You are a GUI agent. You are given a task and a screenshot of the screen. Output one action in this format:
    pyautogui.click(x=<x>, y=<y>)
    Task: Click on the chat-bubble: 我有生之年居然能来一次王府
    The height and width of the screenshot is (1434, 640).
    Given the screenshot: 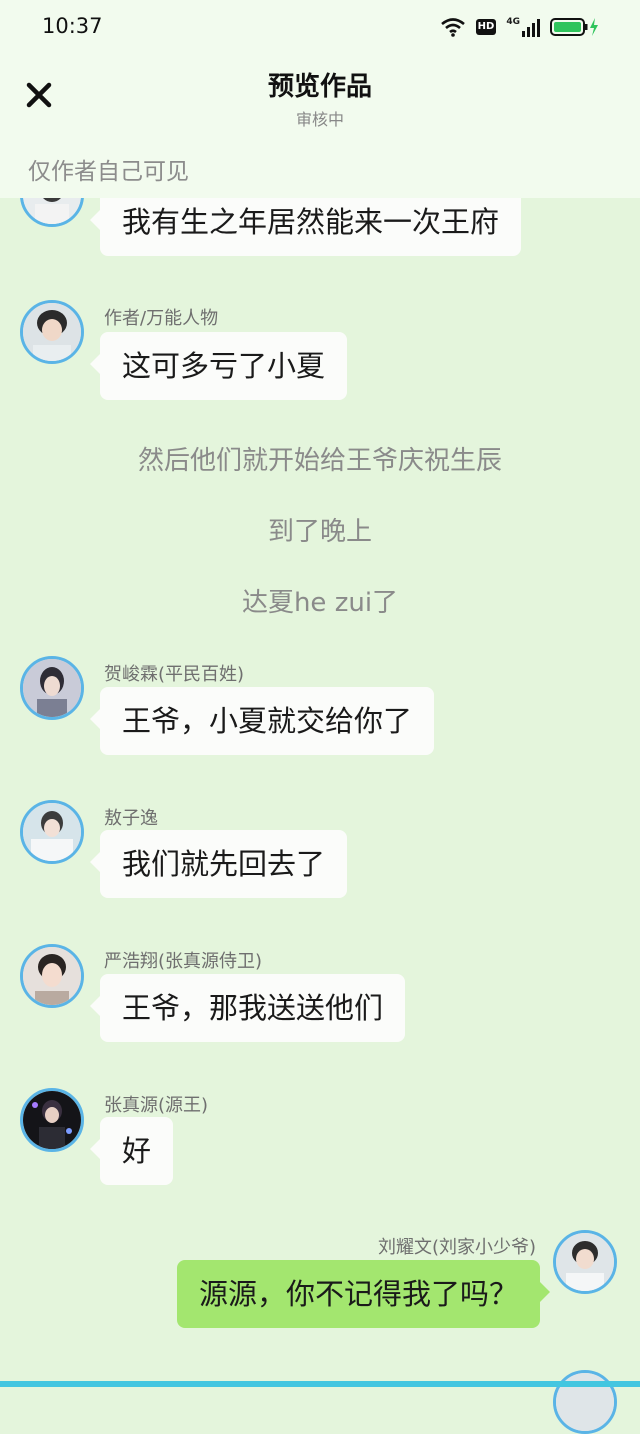 What is the action you would take?
    pyautogui.click(x=305, y=222)
    